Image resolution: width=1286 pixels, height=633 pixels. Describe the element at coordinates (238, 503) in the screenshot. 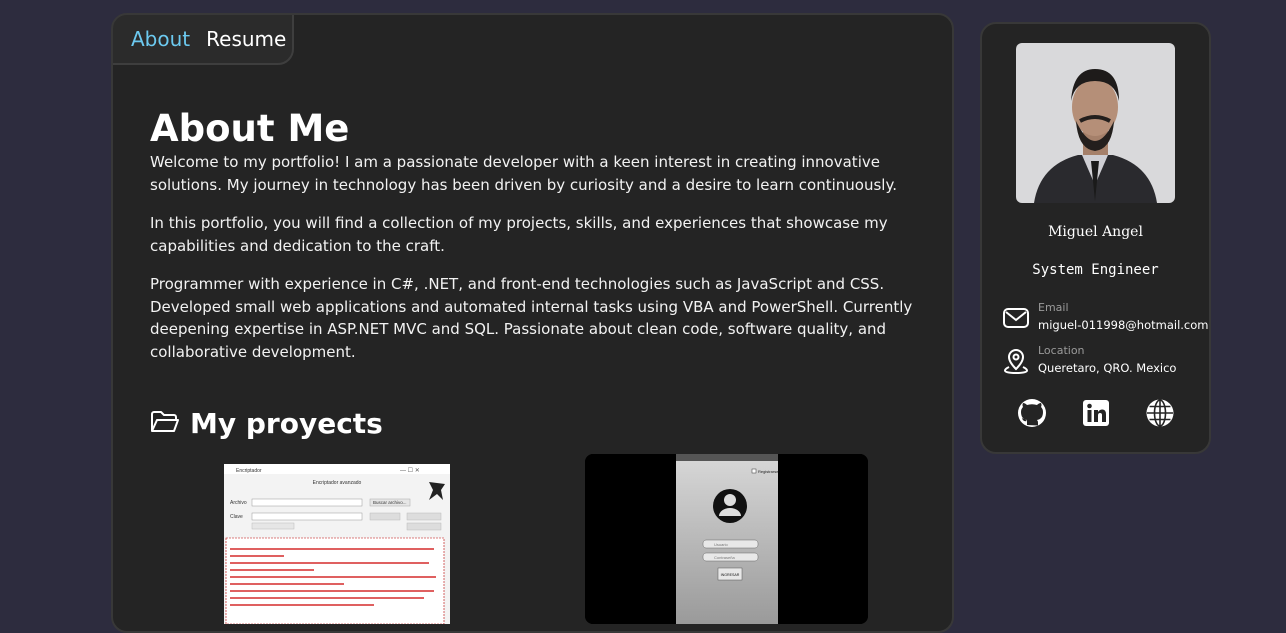

I see `encryptor-file-label: Archivo` at that location.